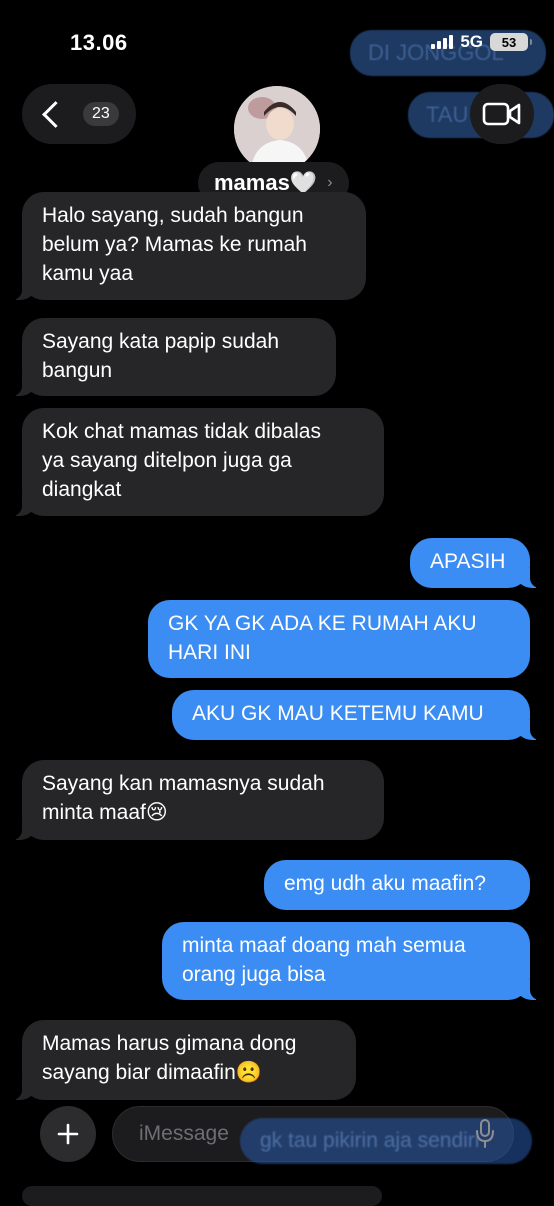 The width and height of the screenshot is (554, 1206). I want to click on battery-icon: 53, so click(511, 42).